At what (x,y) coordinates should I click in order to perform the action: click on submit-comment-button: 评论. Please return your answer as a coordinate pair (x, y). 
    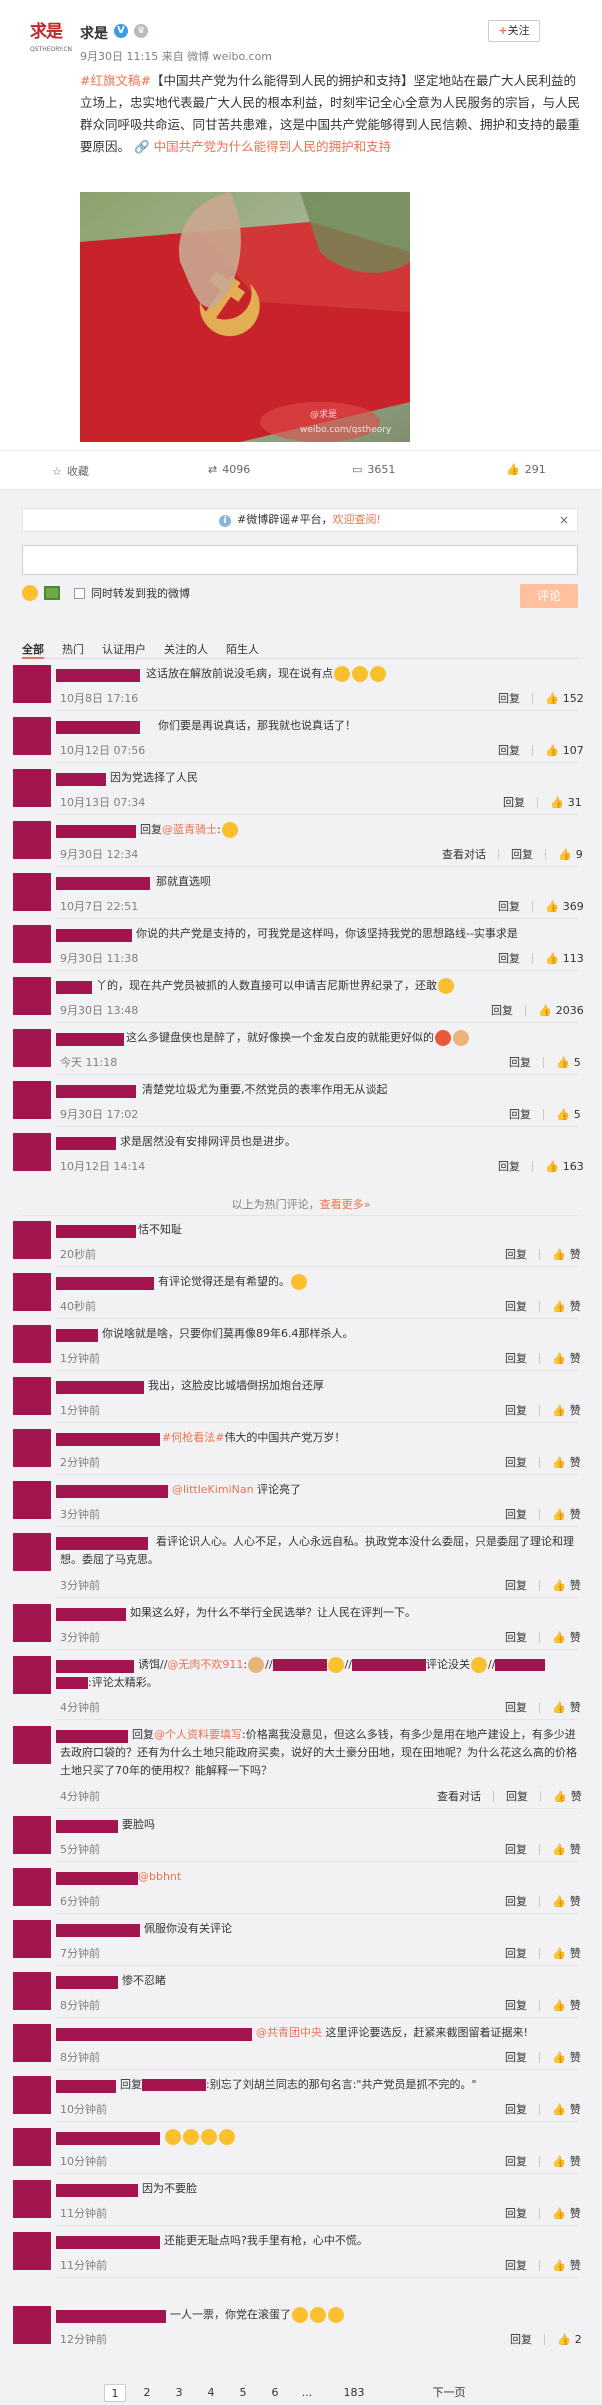
    Looking at the image, I should click on (549, 596).